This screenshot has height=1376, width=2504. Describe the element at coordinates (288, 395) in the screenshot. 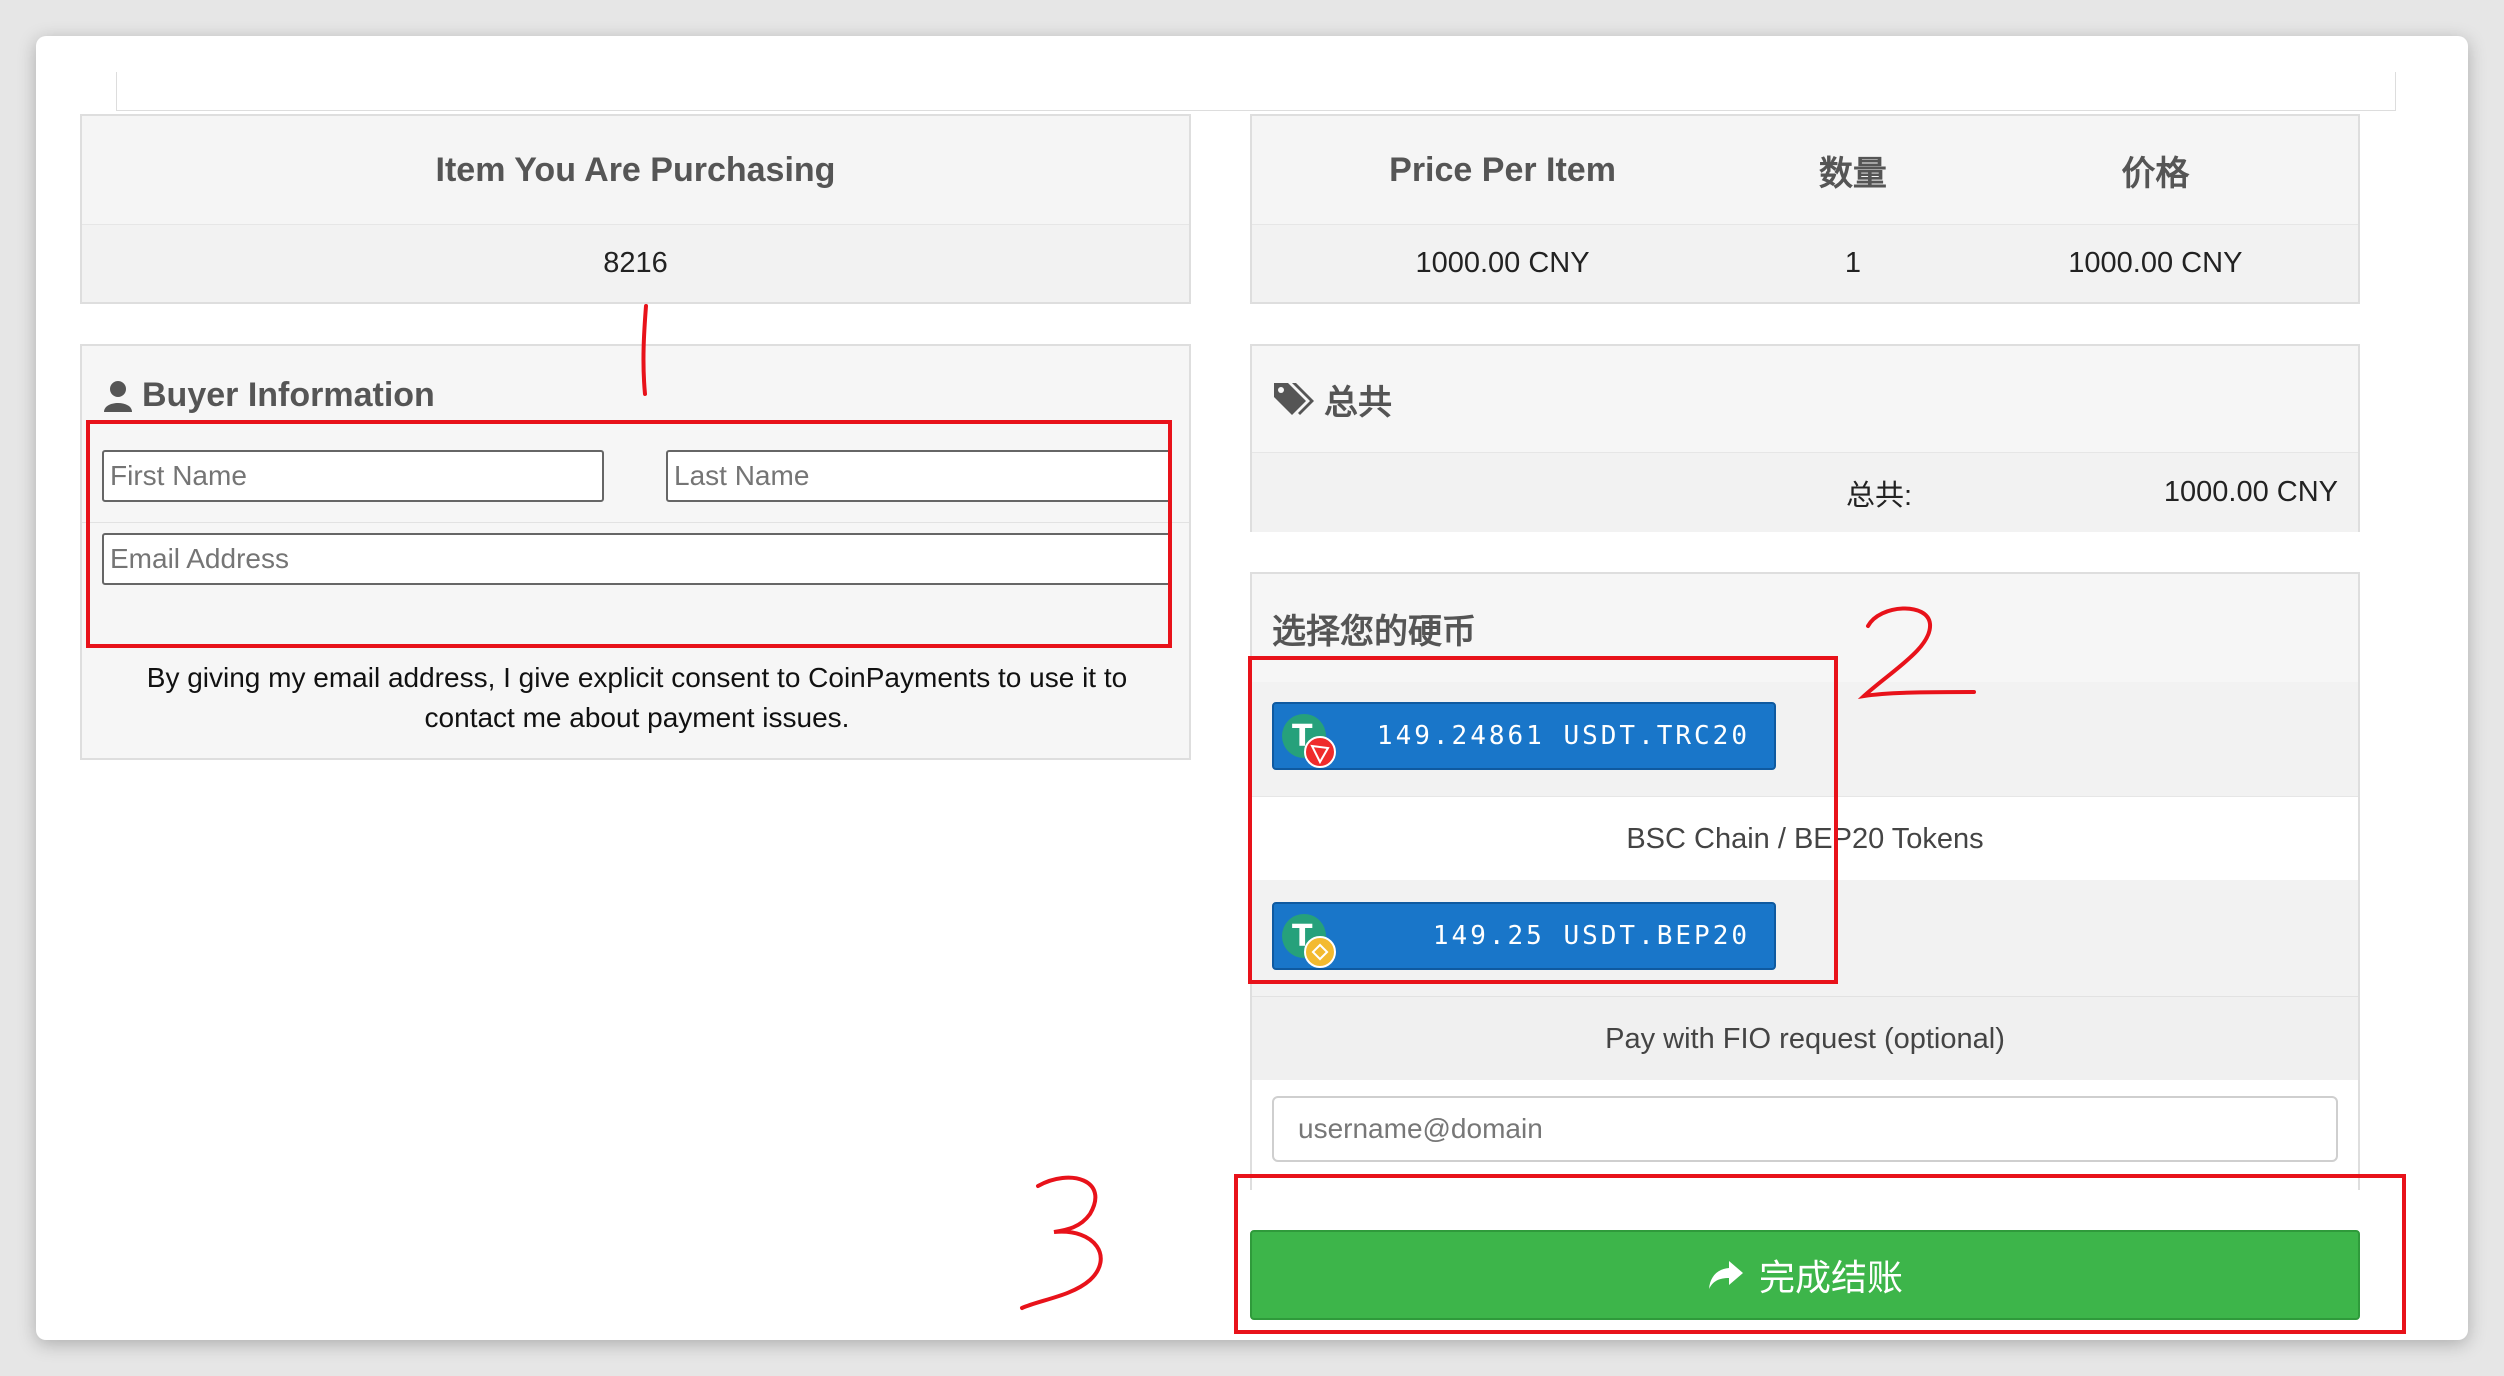

I see `buyer-info-title: Buyer Information` at that location.